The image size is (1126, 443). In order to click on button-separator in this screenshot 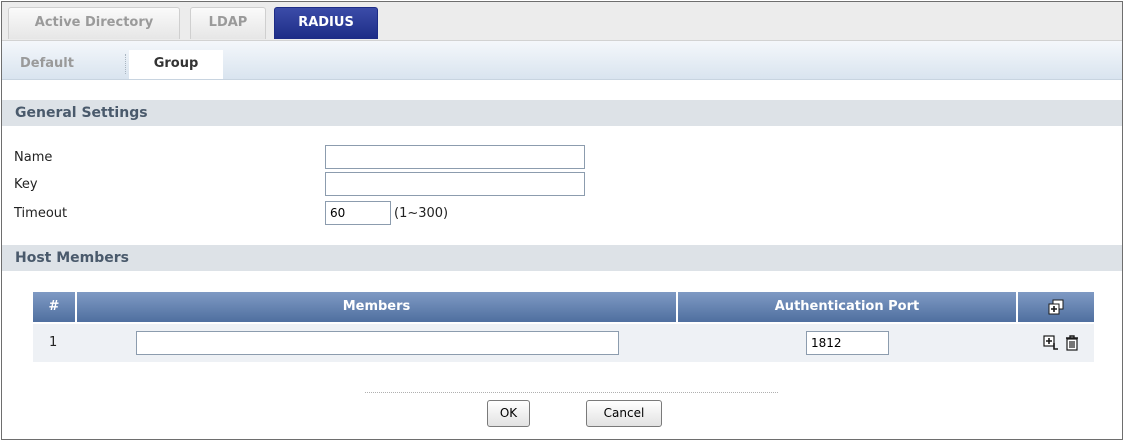, I will do `click(571, 392)`.